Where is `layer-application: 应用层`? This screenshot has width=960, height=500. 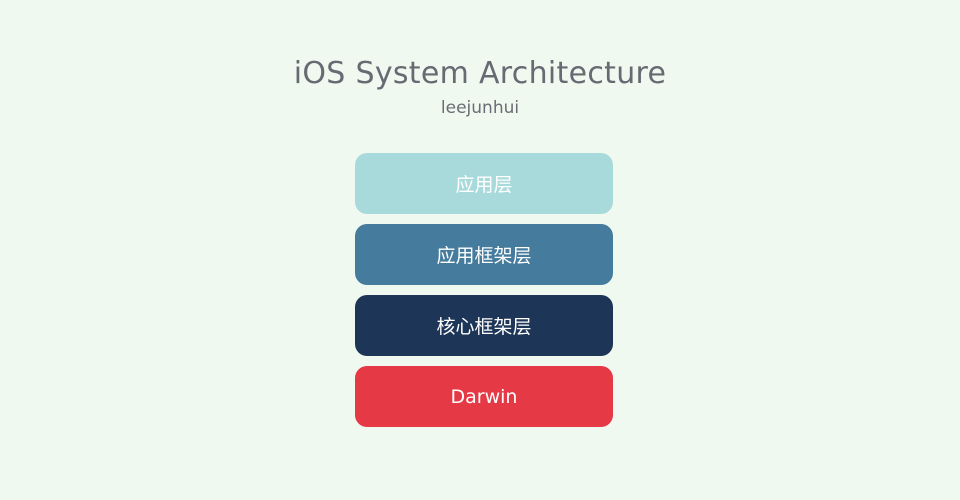 layer-application: 应用层 is located at coordinates (484, 183).